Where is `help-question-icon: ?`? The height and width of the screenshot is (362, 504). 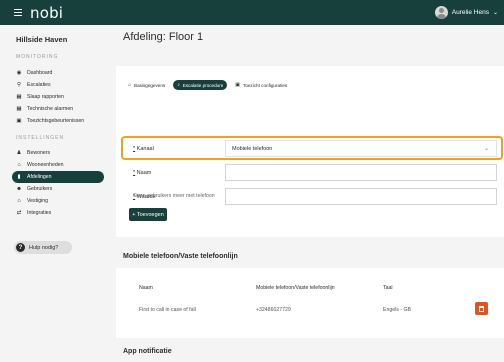 help-question-icon: ? is located at coordinates (20, 247).